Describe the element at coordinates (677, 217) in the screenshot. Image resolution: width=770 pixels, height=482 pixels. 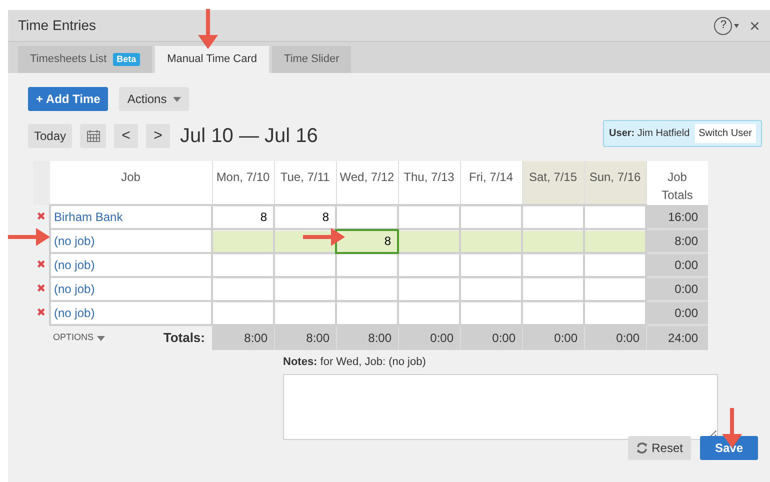
I see `job-total: 16:00` at that location.